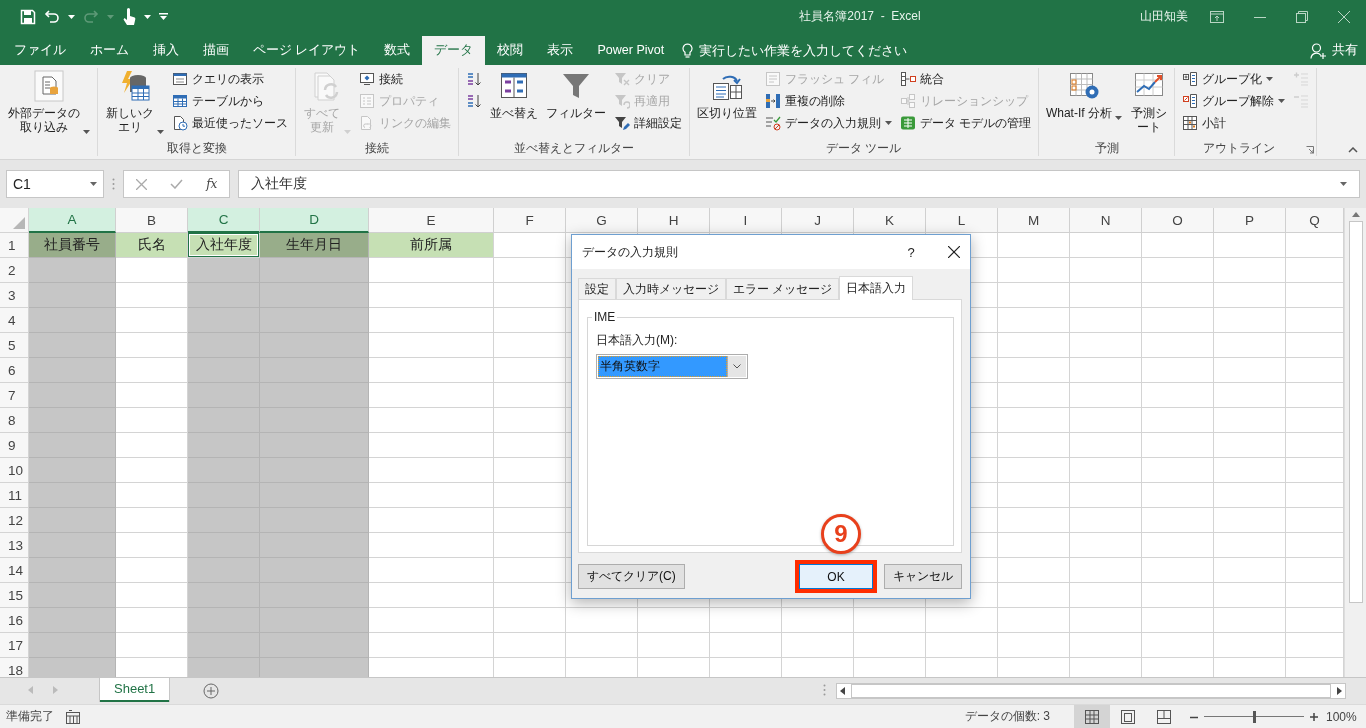  Describe the element at coordinates (230, 123) in the screenshot. I see `ribbon-button: 最近使ったソース` at that location.